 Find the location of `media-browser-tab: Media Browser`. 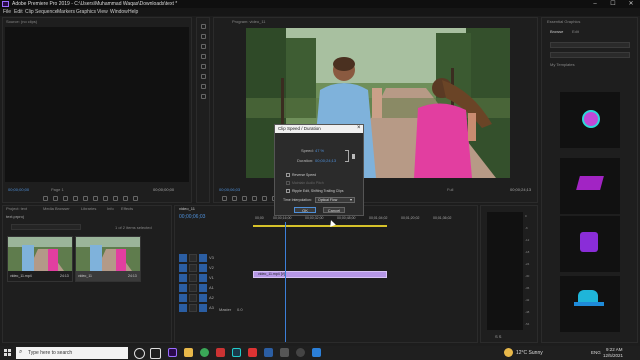

media-browser-tab: Media Browser is located at coordinates (56, 209).